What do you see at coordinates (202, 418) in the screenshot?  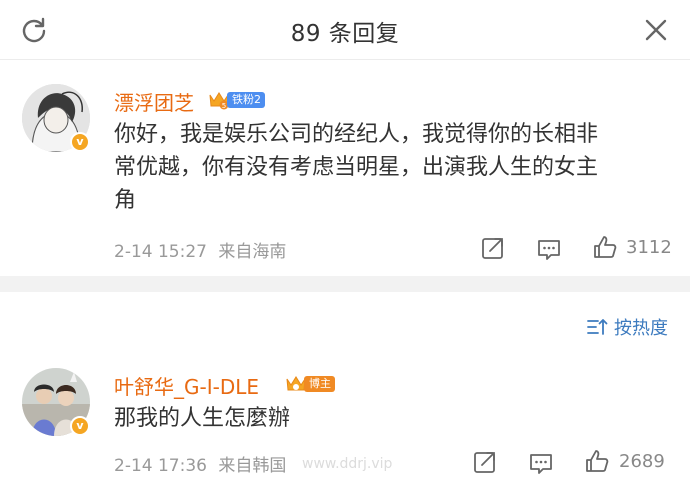 I see `comment-text-line: 那我的人生怎麼辦` at bounding box center [202, 418].